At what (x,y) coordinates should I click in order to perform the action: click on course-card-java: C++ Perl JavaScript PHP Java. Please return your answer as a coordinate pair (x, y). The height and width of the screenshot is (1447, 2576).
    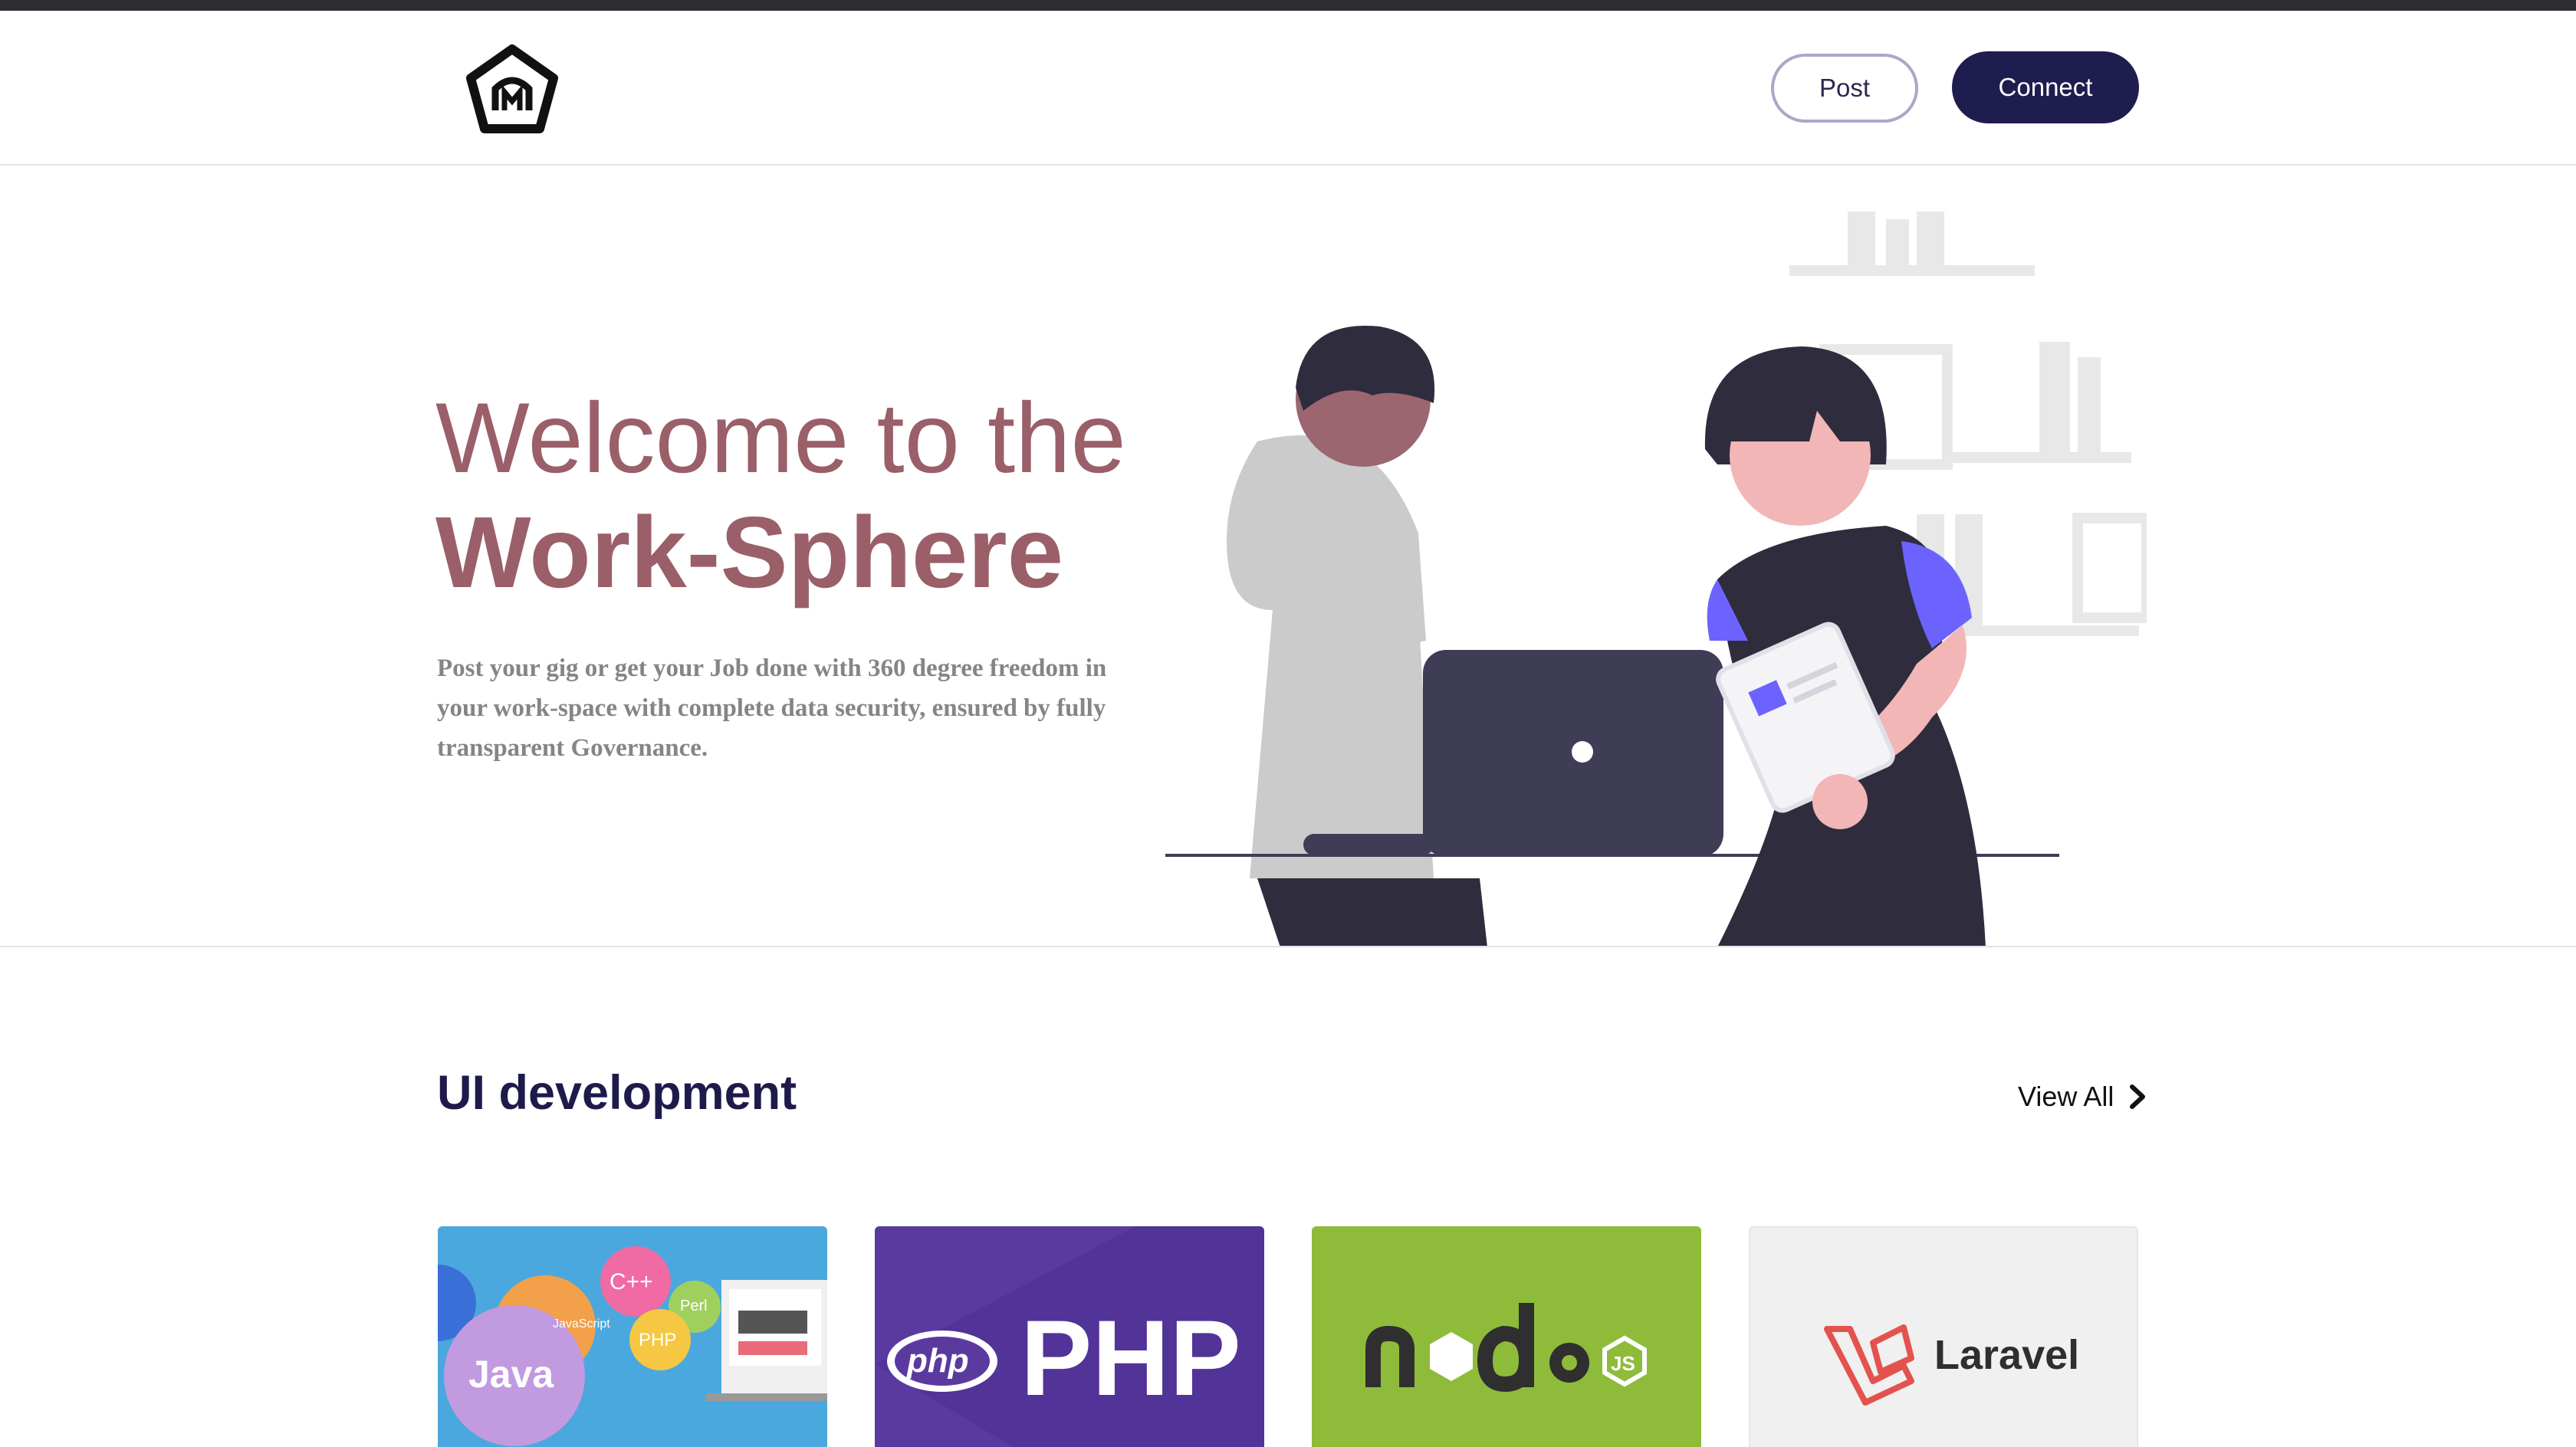
    Looking at the image, I should click on (632, 1336).